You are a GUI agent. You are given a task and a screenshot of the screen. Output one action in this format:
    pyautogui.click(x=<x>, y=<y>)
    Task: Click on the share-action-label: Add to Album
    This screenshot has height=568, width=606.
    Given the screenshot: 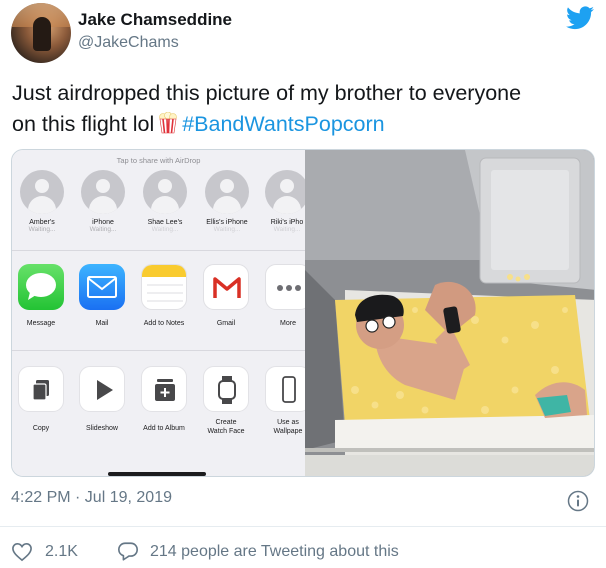 What is the action you would take?
    pyautogui.click(x=164, y=428)
    